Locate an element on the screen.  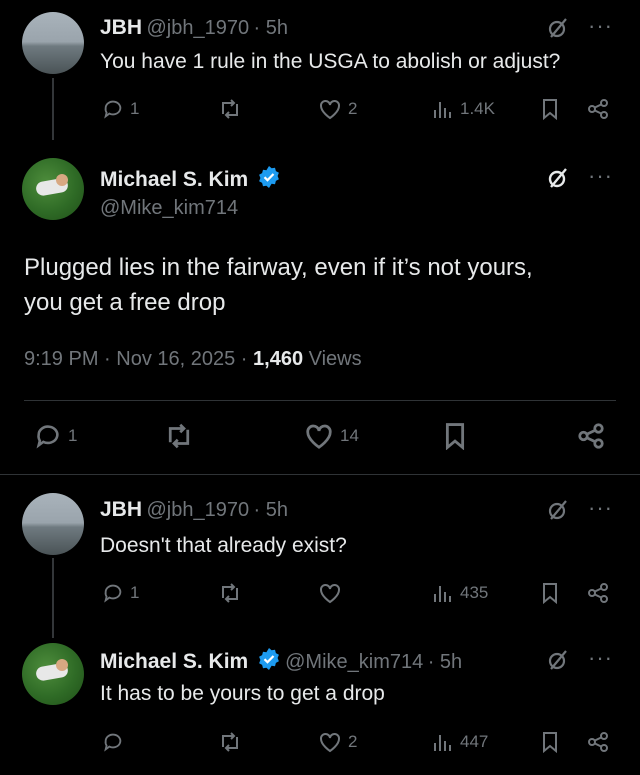
tweet-text-line: you get a free drop is located at coordinates (125, 302).